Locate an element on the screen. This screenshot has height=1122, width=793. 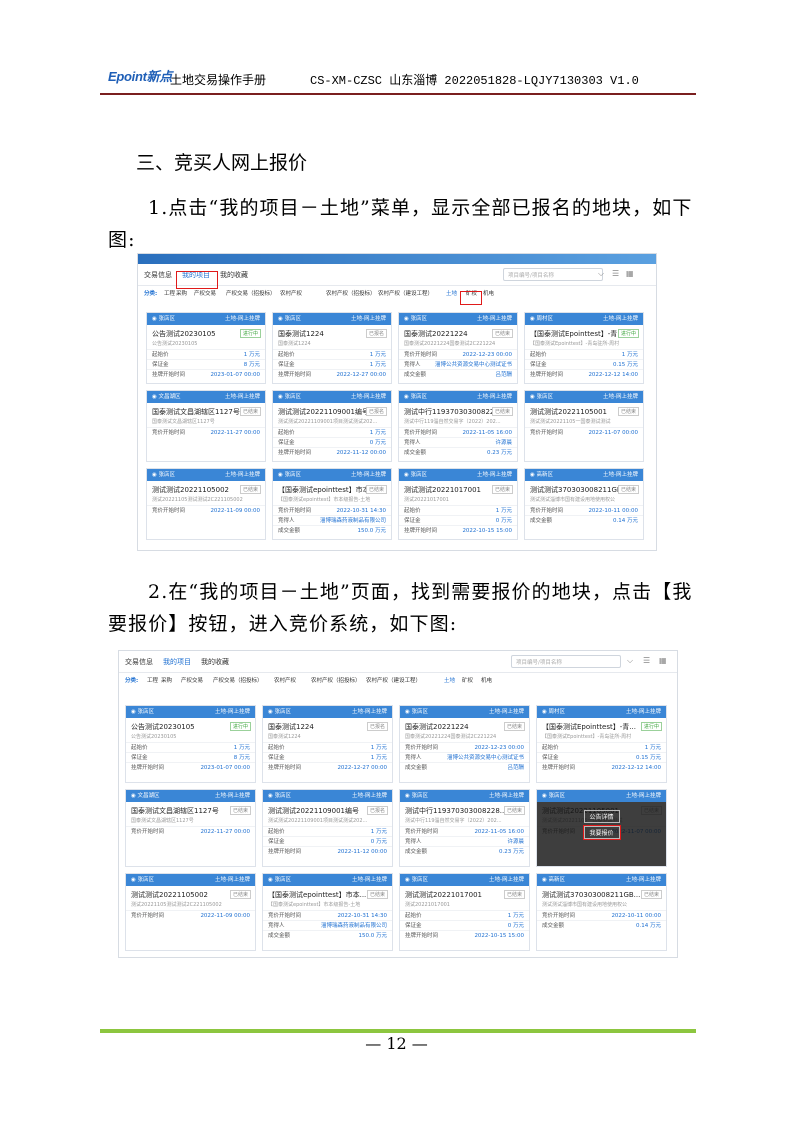
card-region: ◉ 高新区 is located at coordinates (554, 880).